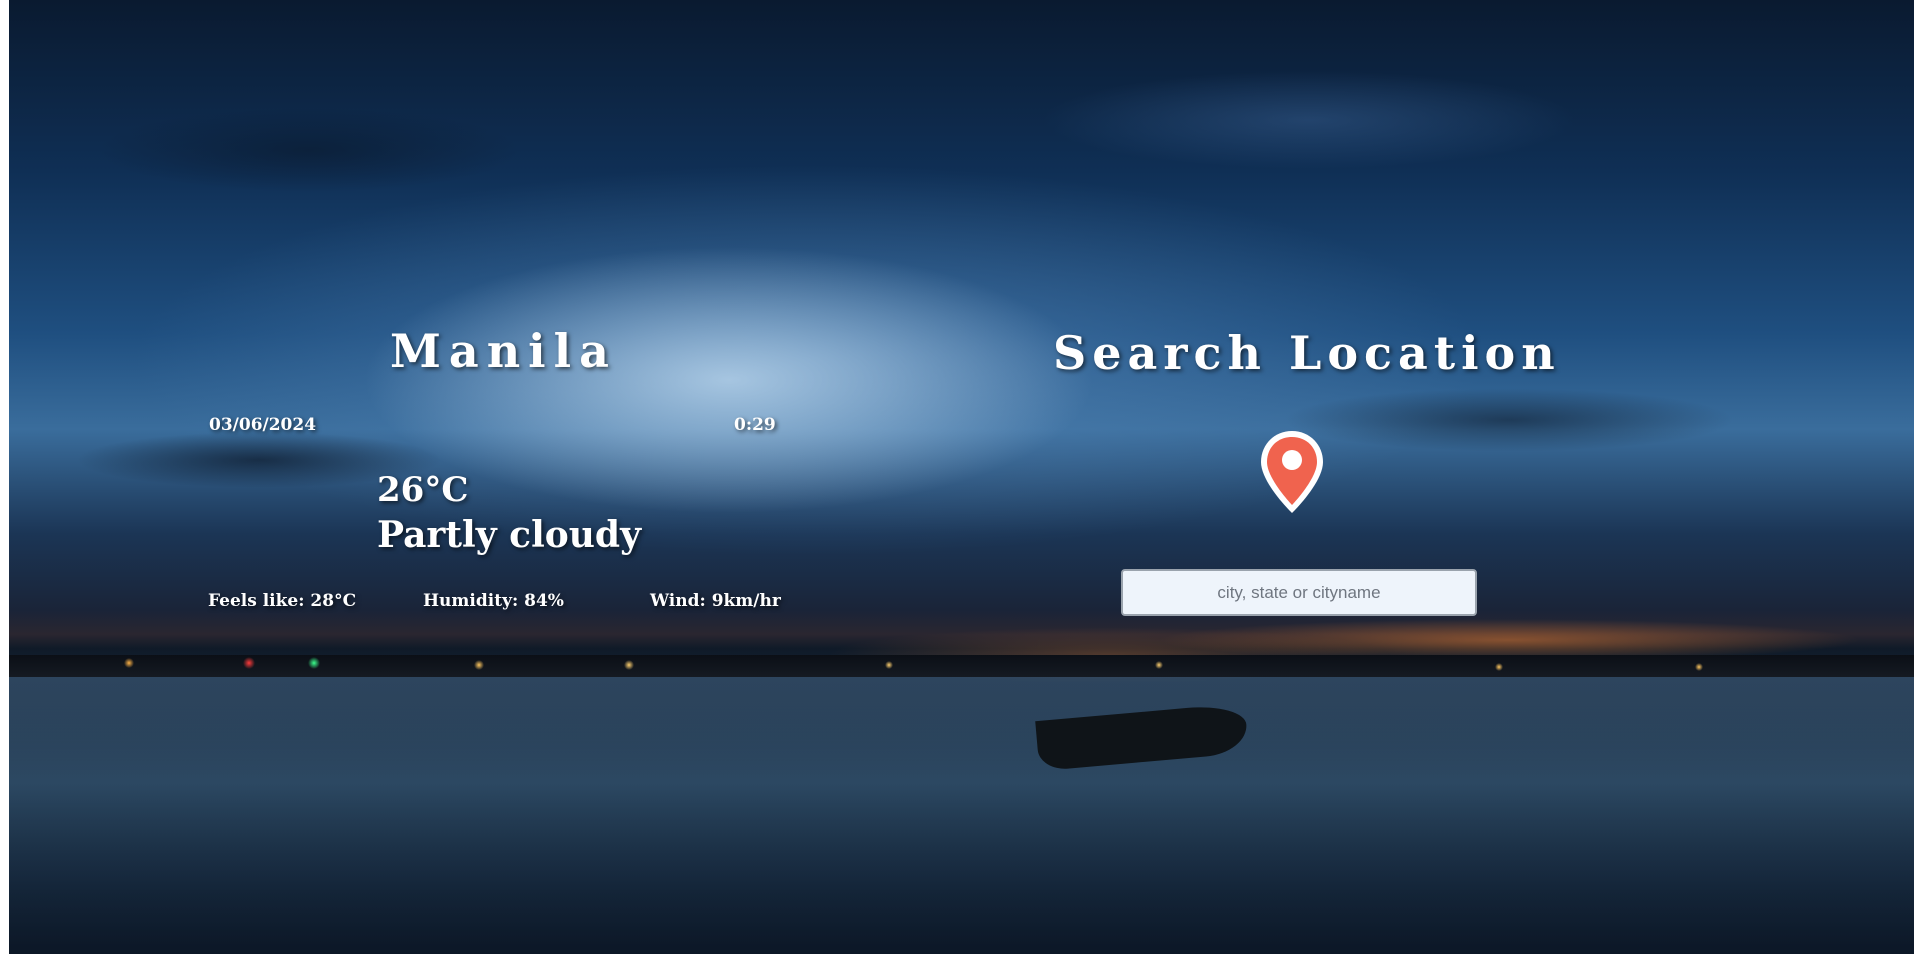 The image size is (1914, 961). What do you see at coordinates (423, 490) in the screenshot?
I see `temperature: 26°C` at bounding box center [423, 490].